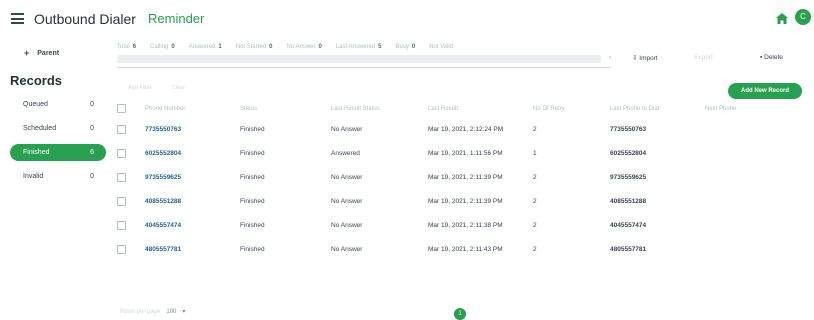 The height and width of the screenshot is (320, 814). What do you see at coordinates (628, 129) in the screenshot?
I see `last-dial-cell: 7735550763` at bounding box center [628, 129].